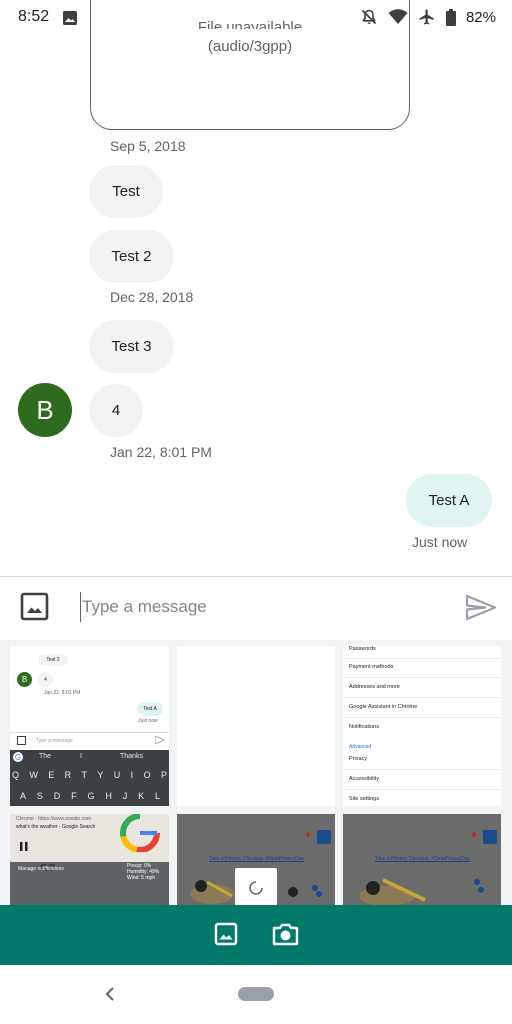  Describe the element at coordinates (70, 18) in the screenshot. I see `gallery-notification-icon` at that location.